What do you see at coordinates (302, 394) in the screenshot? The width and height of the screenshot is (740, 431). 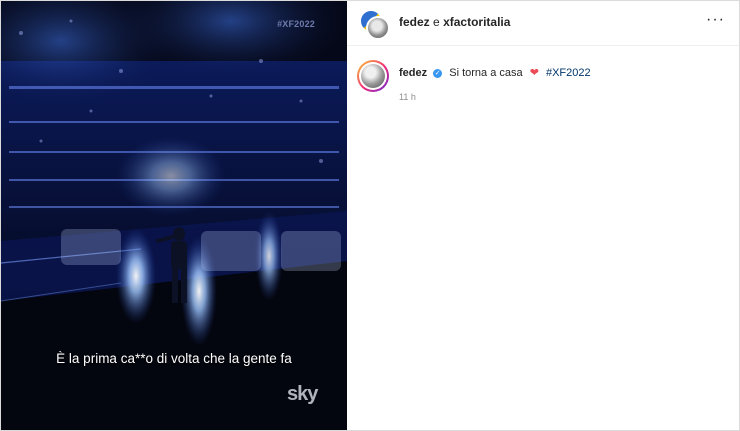 I see `sky-watermark: sky` at bounding box center [302, 394].